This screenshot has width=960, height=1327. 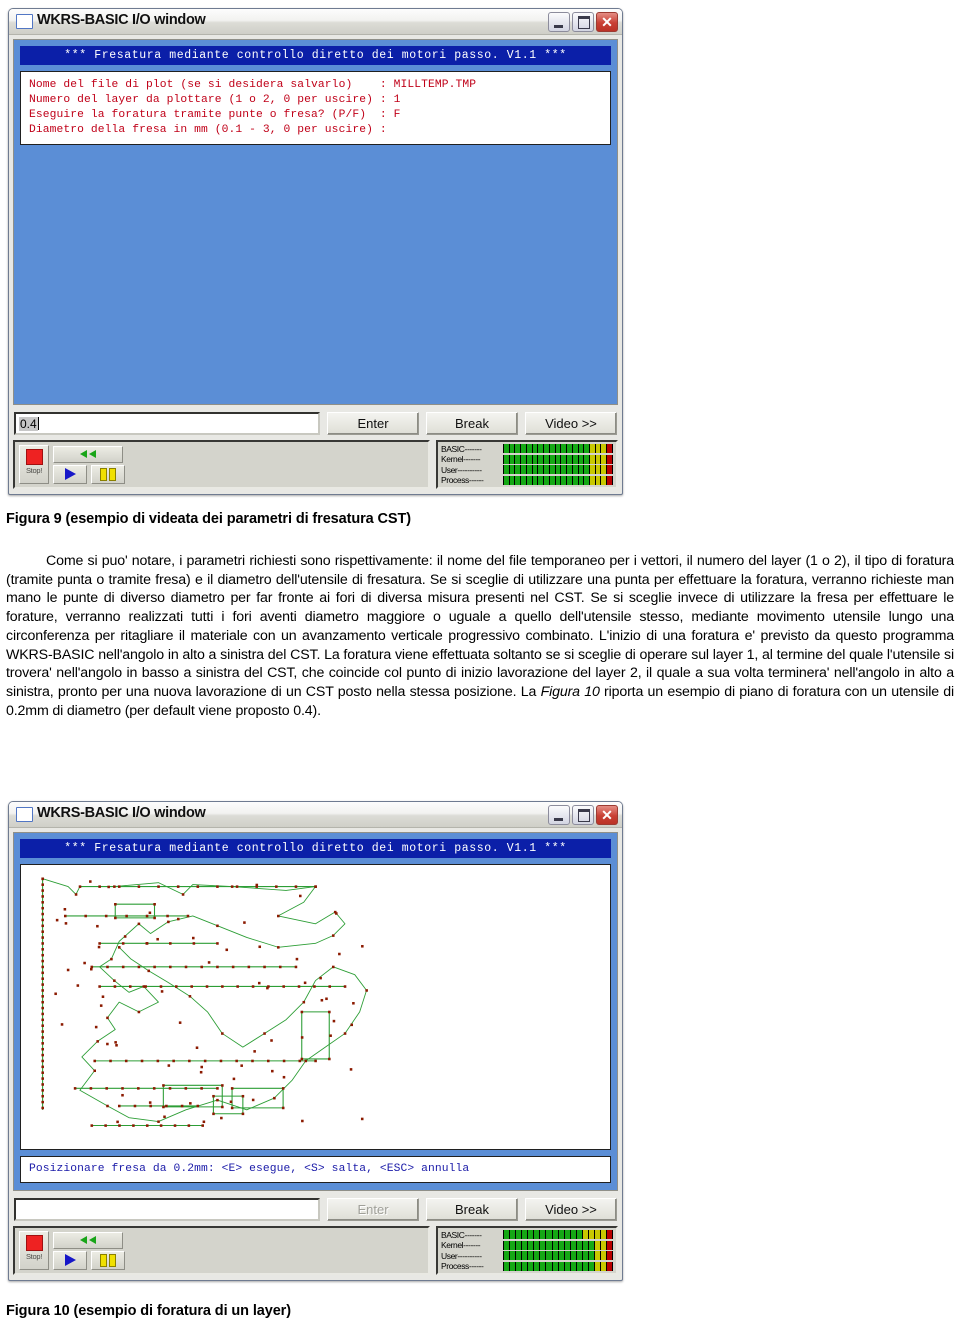 What do you see at coordinates (472, 423) in the screenshot?
I see `break-button-1: Break` at bounding box center [472, 423].